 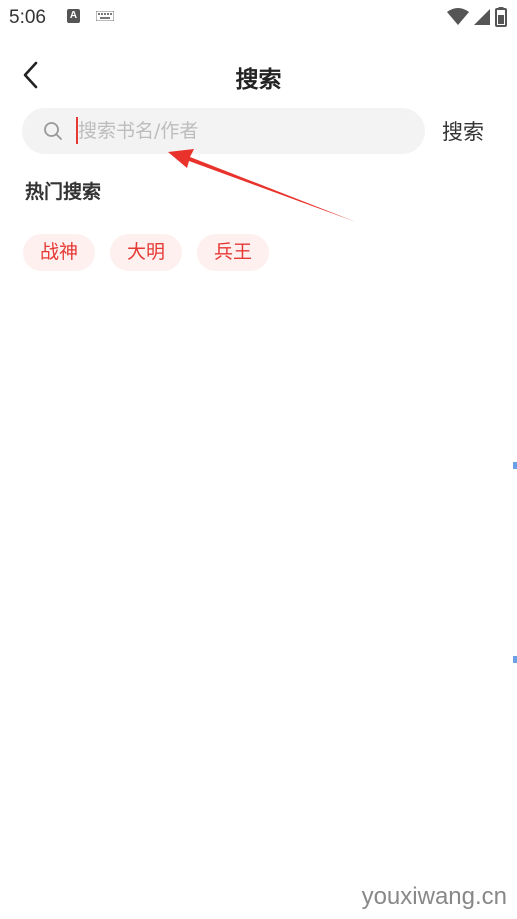 I want to click on status-bar: 5:06 A, so click(x=258, y=18).